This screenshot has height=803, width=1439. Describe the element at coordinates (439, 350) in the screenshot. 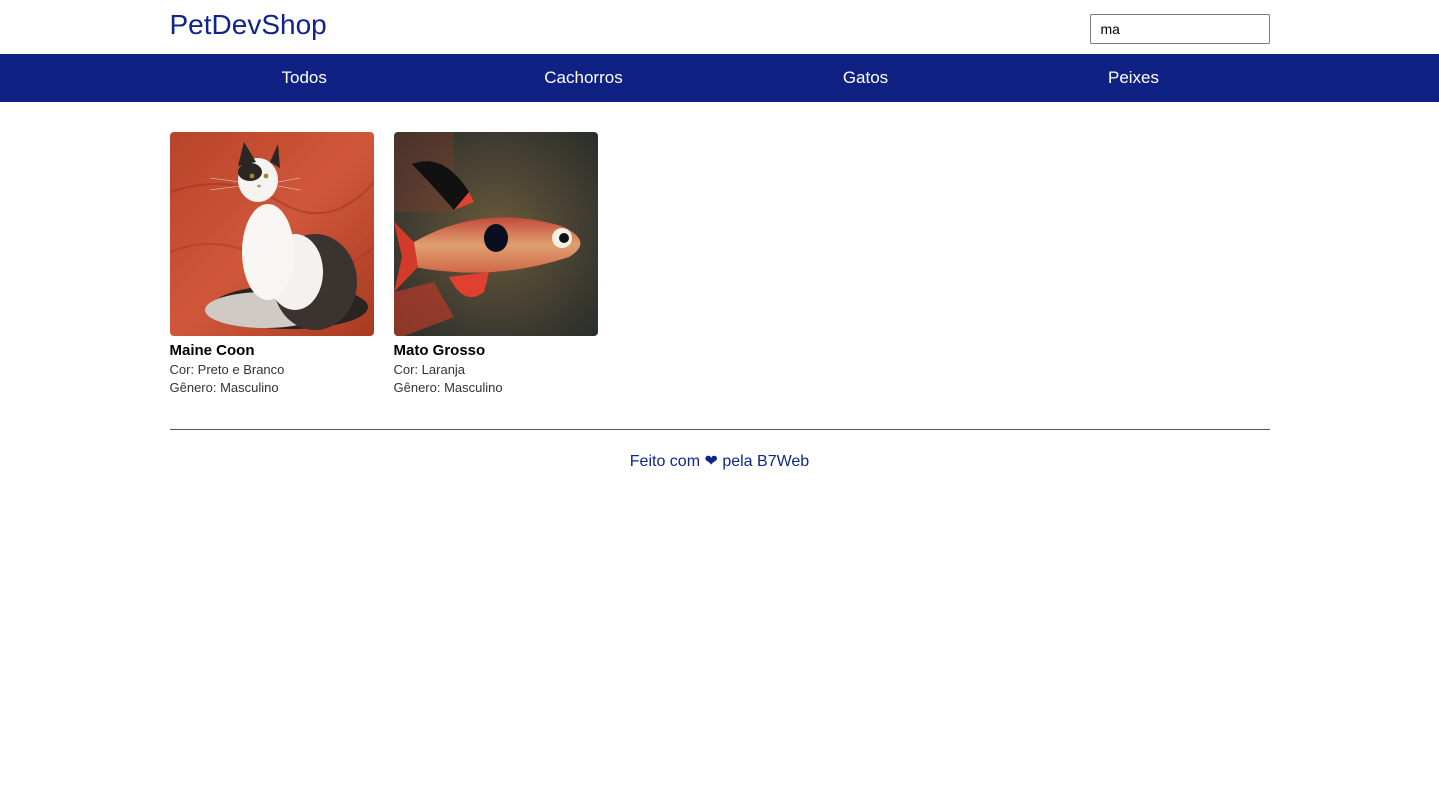

I see `pet-name: Mato Grosso` at that location.